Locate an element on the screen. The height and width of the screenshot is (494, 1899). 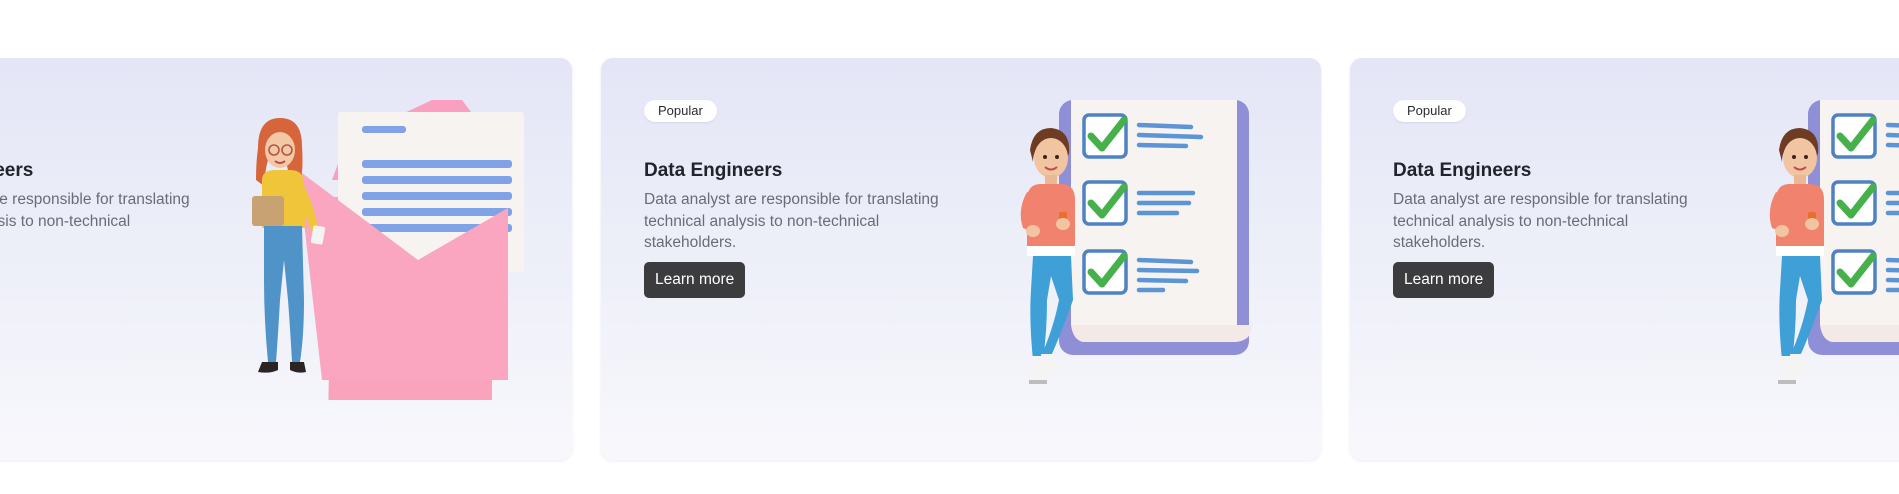
woman-with-envelope-illustration is located at coordinates (388, 250).